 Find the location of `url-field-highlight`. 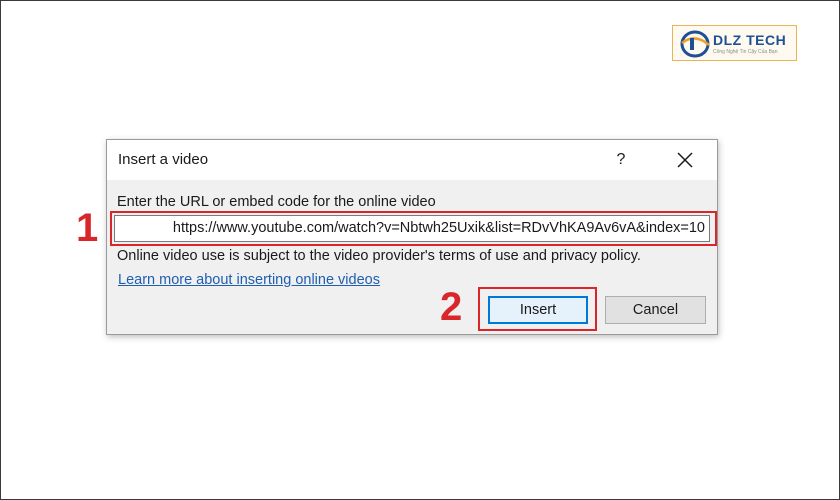

url-field-highlight is located at coordinates (413, 228).